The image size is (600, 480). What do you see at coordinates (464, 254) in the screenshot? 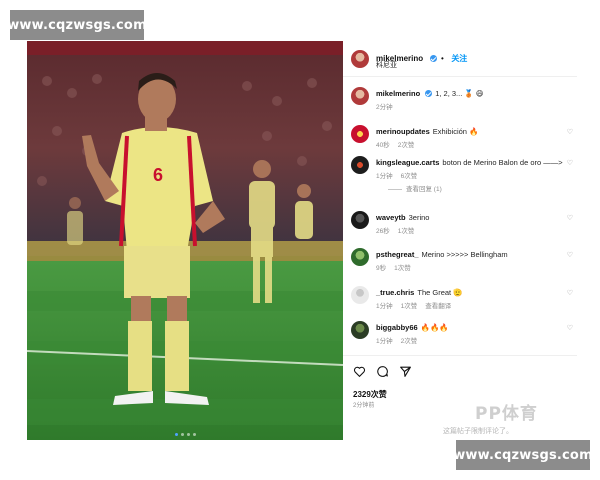
I see `comment-body: Merino >>>>> Bellingham` at bounding box center [464, 254].